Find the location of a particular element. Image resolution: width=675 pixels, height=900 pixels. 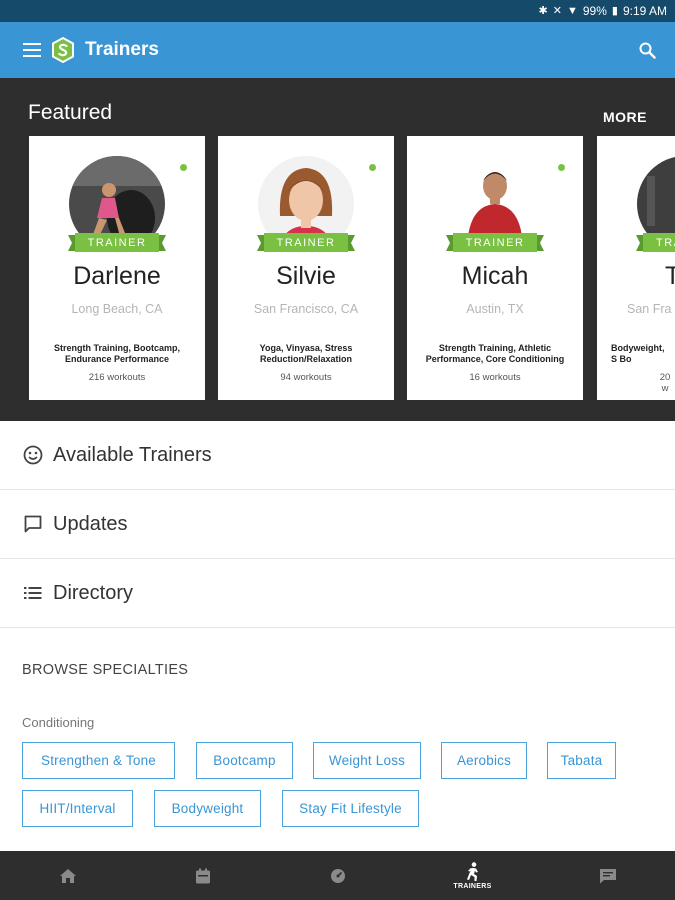

chip-bodyweight: Bodyweight is located at coordinates (207, 808).